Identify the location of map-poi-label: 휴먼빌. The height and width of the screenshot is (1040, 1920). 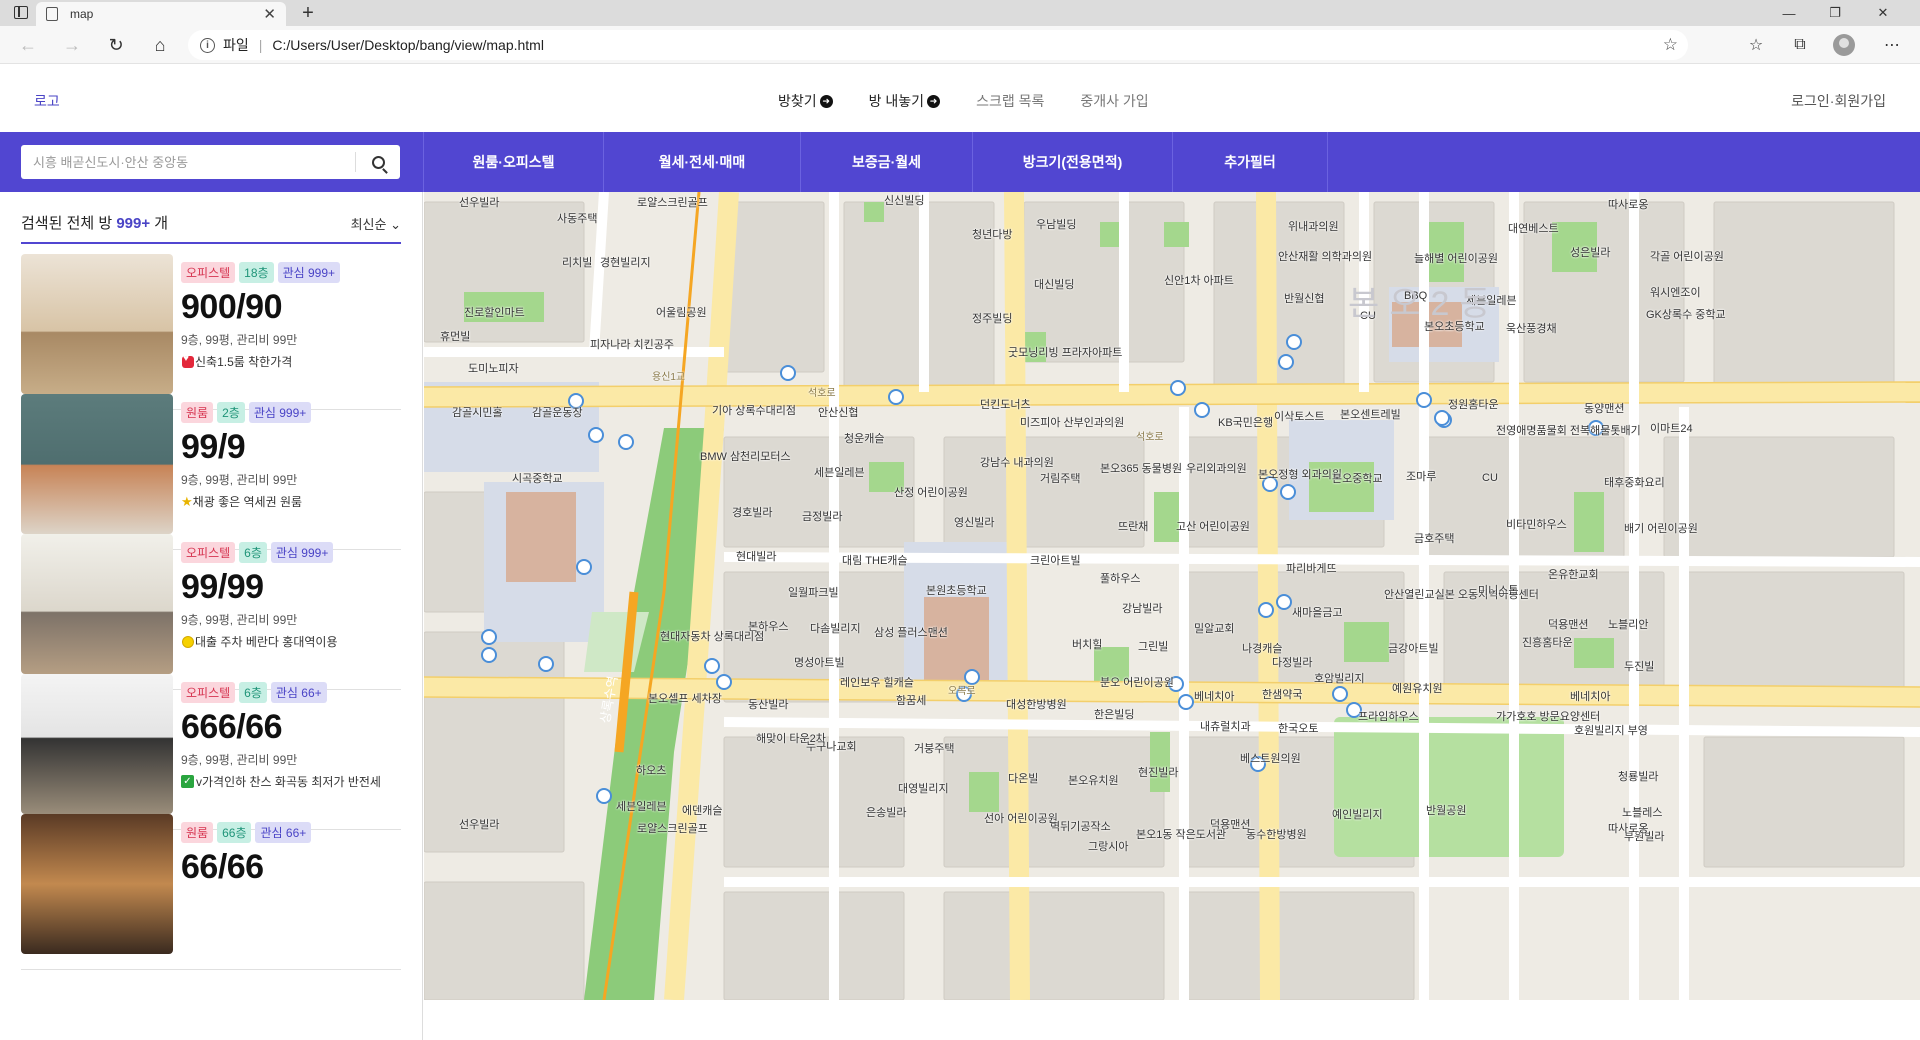
(455, 336).